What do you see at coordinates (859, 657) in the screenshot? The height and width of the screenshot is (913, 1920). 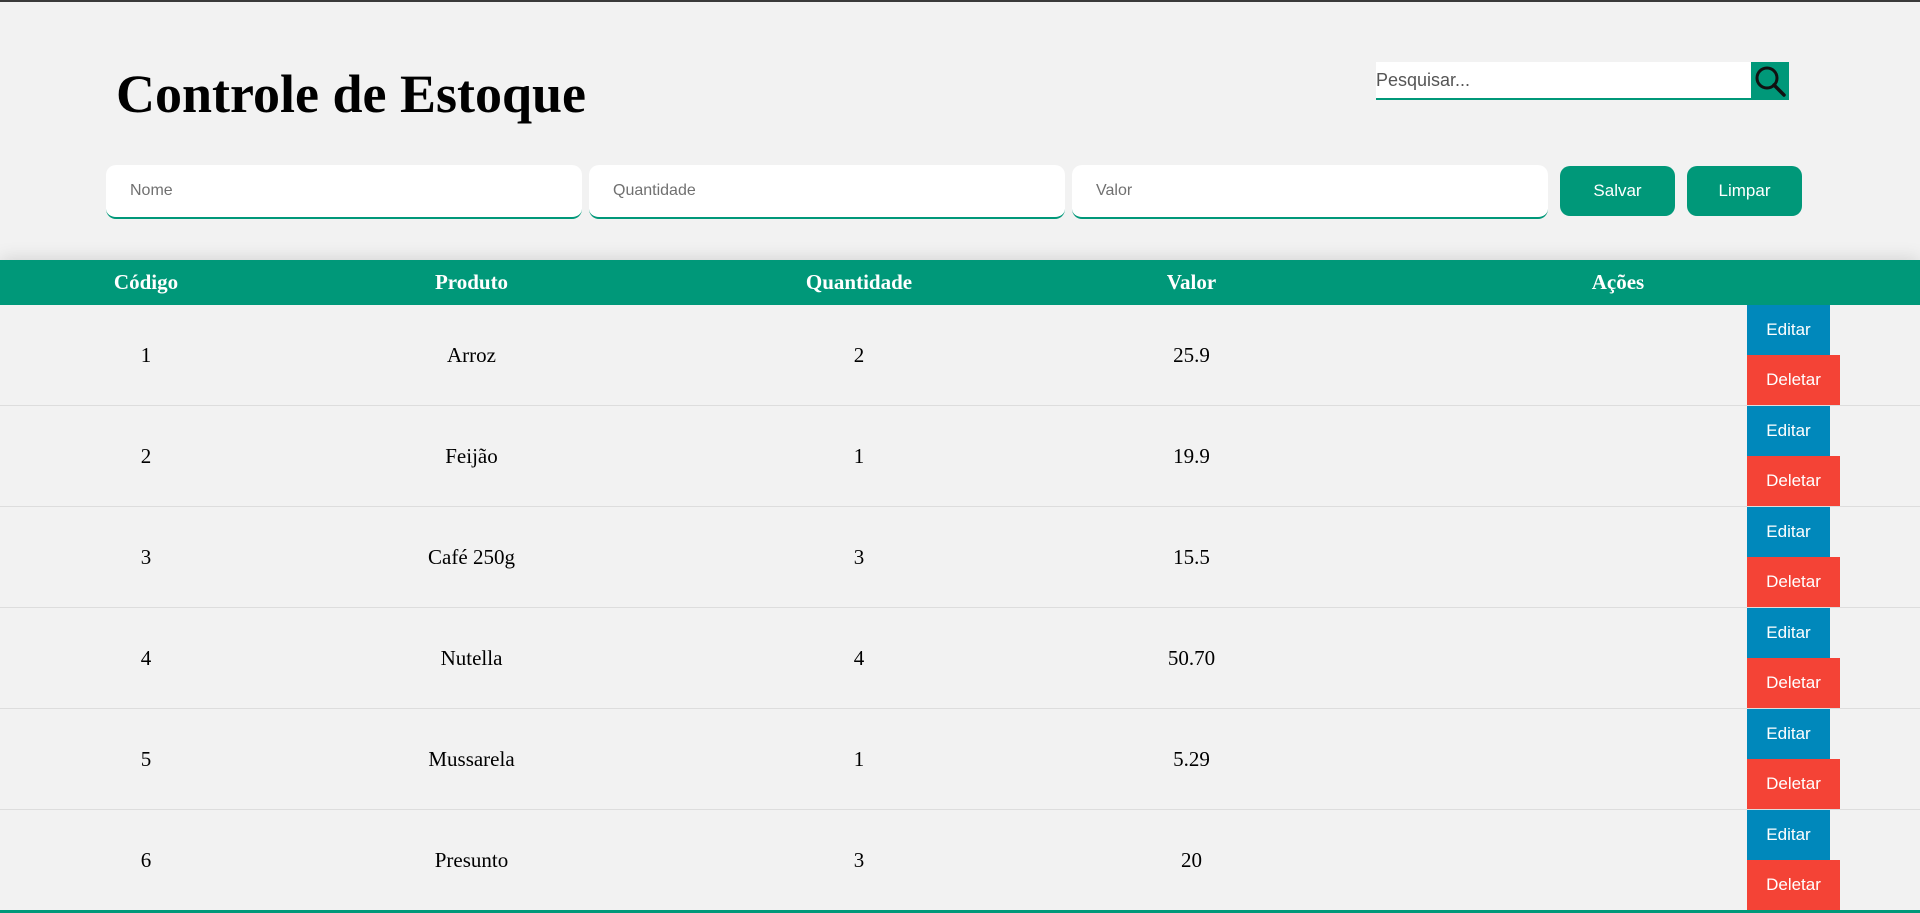 I see `cell-quantidade: 4` at bounding box center [859, 657].